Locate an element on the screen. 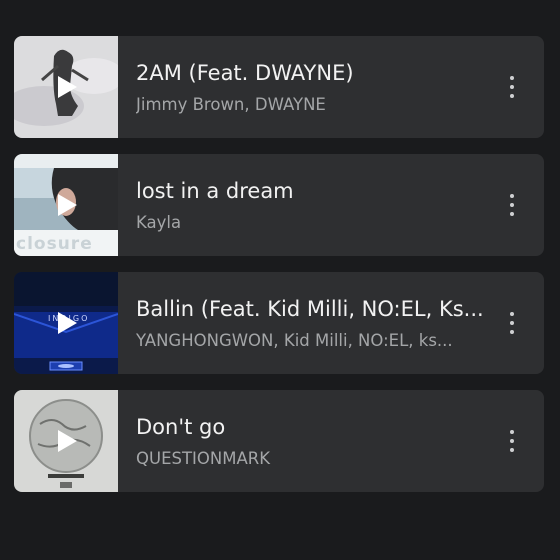 This screenshot has height=560, width=560. track-artist: QUESTIONMARK is located at coordinates (203, 458).